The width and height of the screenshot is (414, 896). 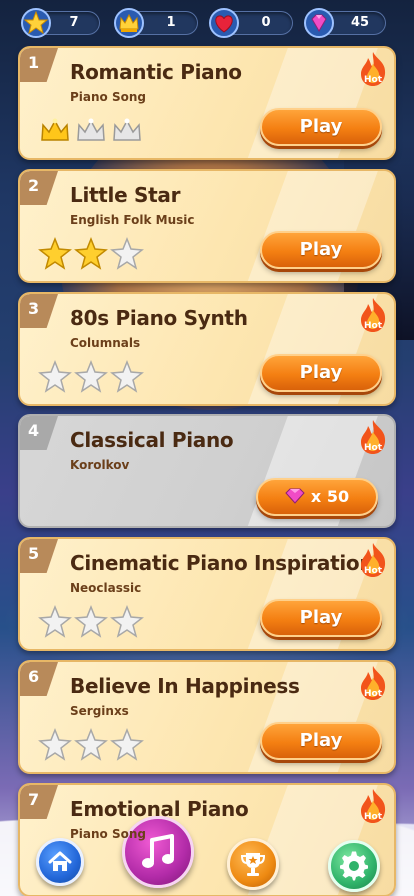 What do you see at coordinates (159, 809) in the screenshot?
I see `song-title: Emotional Piano` at bounding box center [159, 809].